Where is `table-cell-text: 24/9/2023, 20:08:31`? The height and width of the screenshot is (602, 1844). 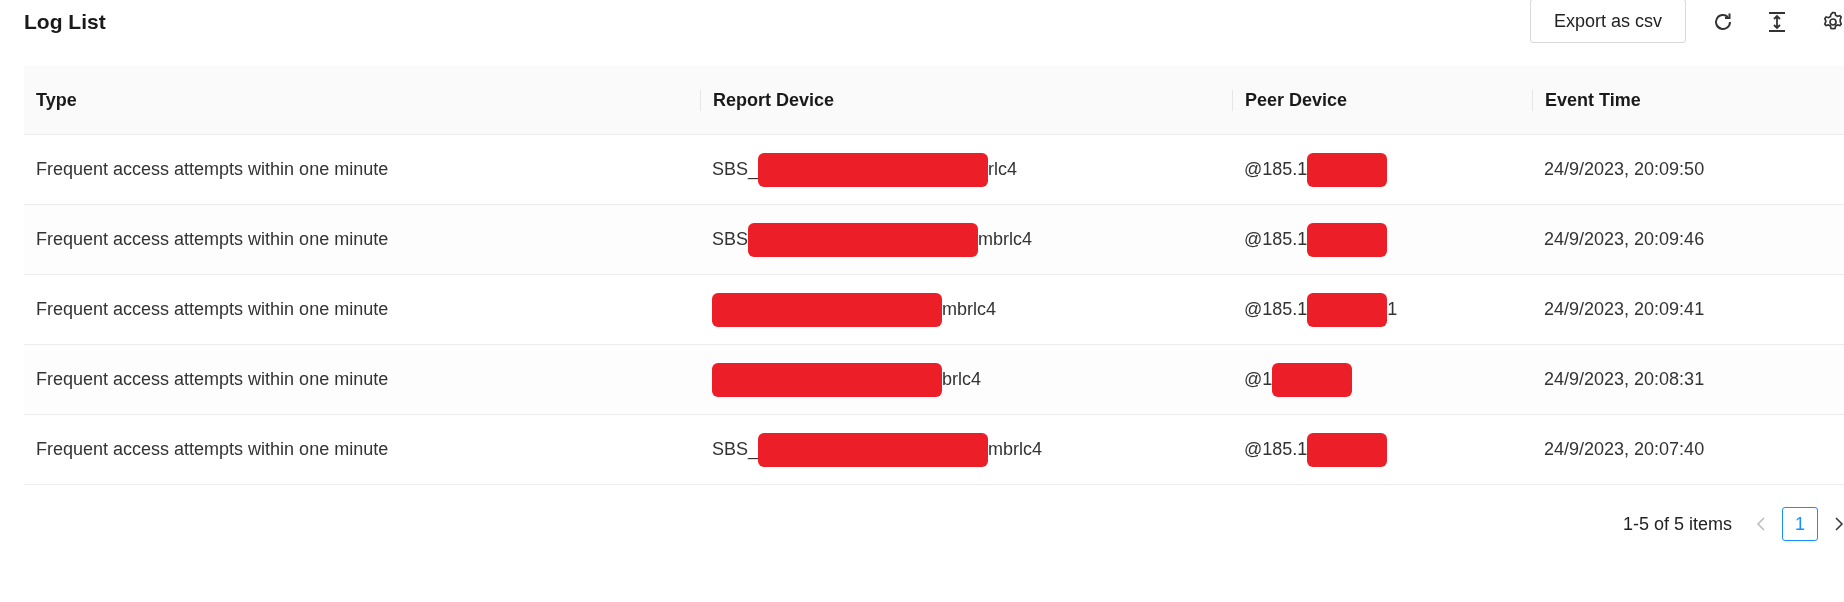
table-cell-text: 24/9/2023, 20:08:31 is located at coordinates (1624, 379).